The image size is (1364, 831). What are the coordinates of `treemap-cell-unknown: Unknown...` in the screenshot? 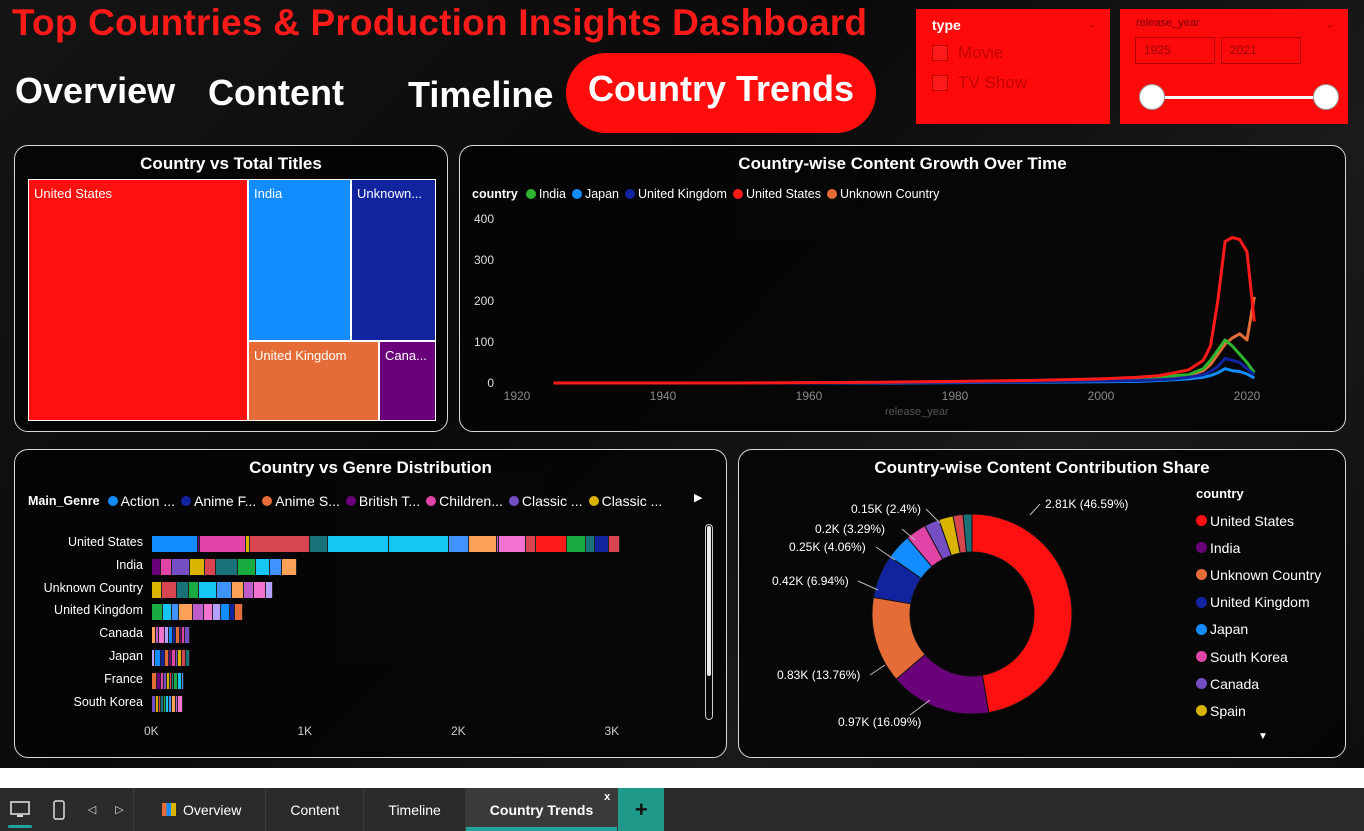 It's located at (393, 260).